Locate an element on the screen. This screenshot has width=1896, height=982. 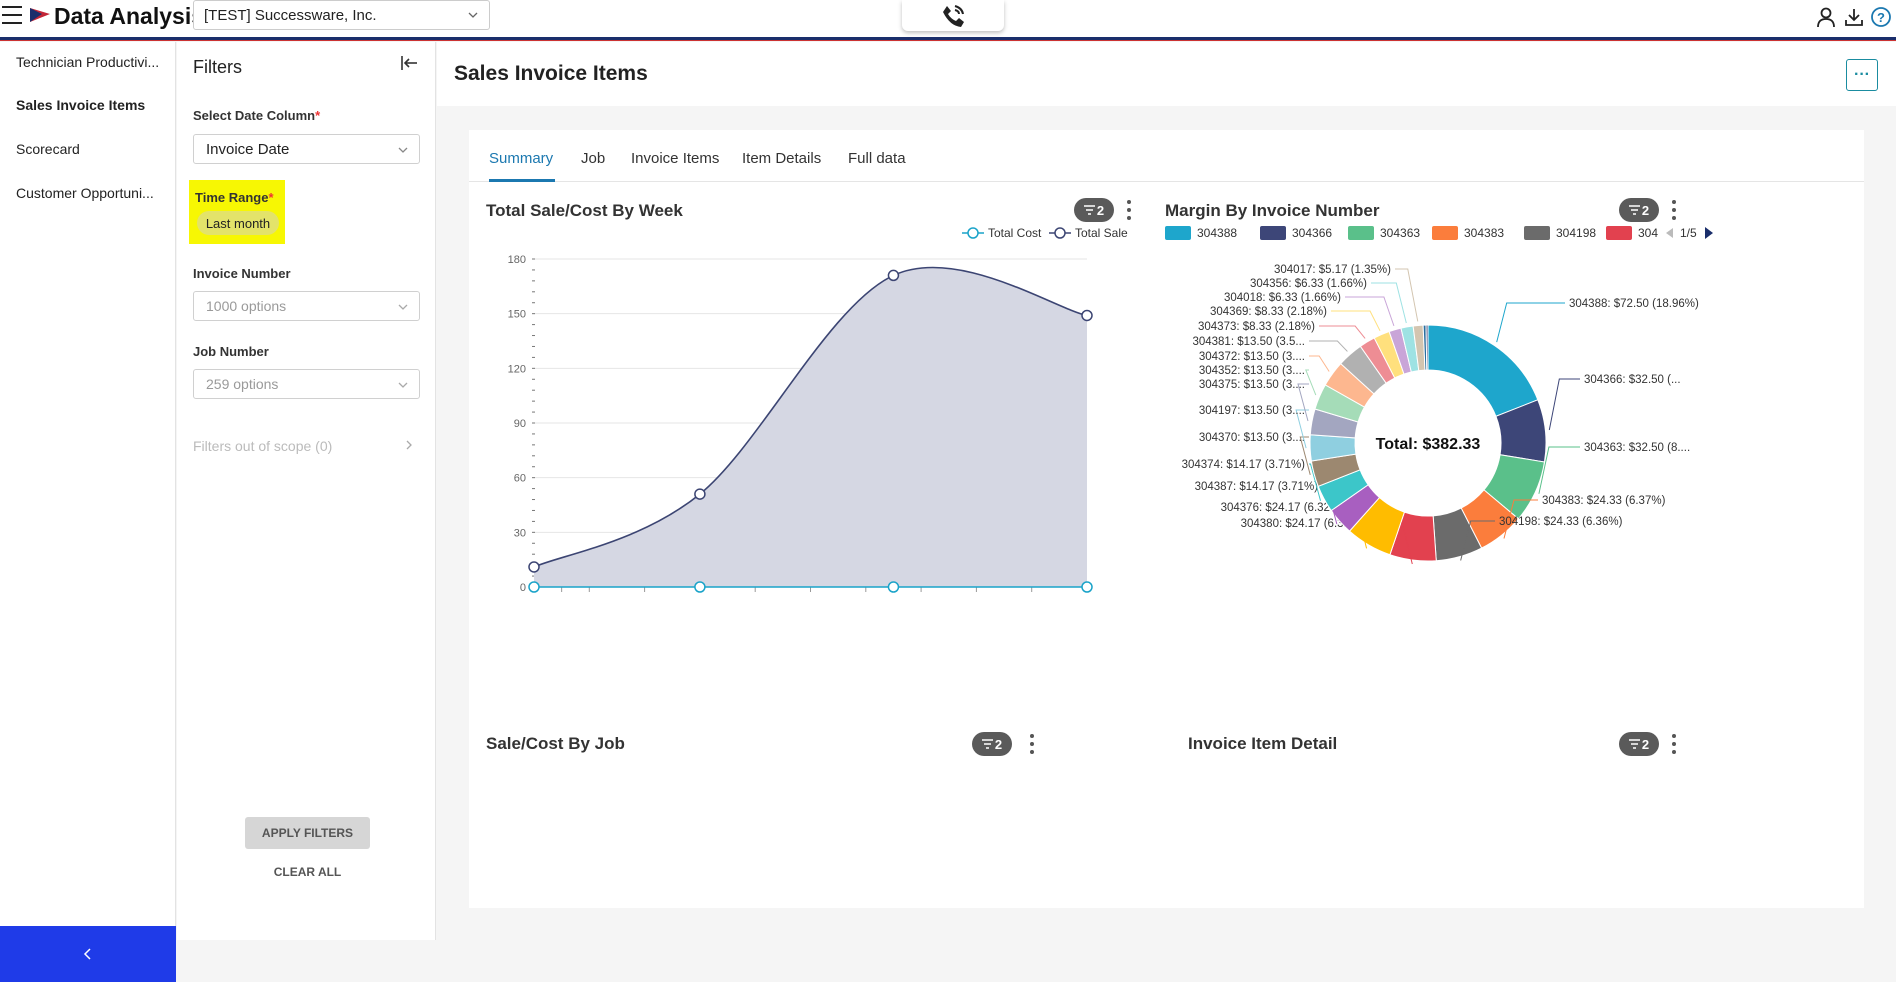
top-bar: Data Analysis [TEST] Successware, Inc. ? is located at coordinates (948, 18).